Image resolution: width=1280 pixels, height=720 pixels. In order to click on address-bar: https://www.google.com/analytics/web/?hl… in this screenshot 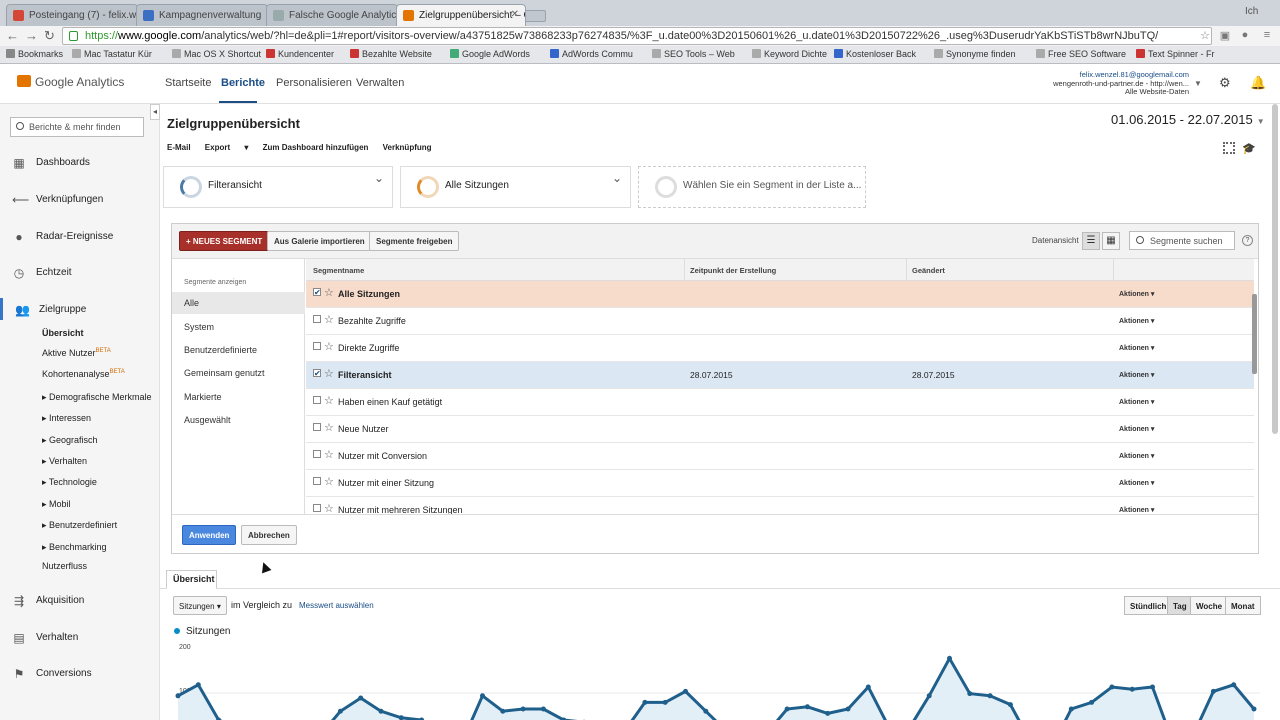, I will do `click(637, 36)`.